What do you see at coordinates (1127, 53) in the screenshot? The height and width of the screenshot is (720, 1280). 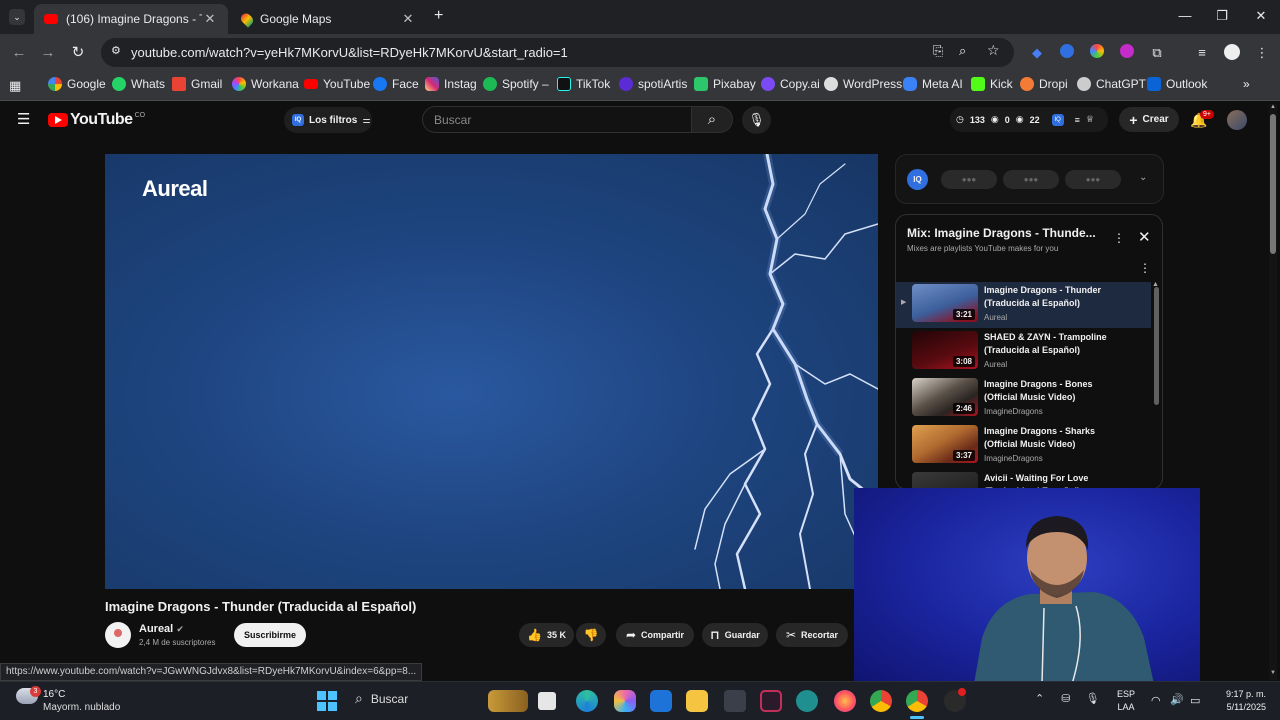 I see `extension-download-icon` at bounding box center [1127, 53].